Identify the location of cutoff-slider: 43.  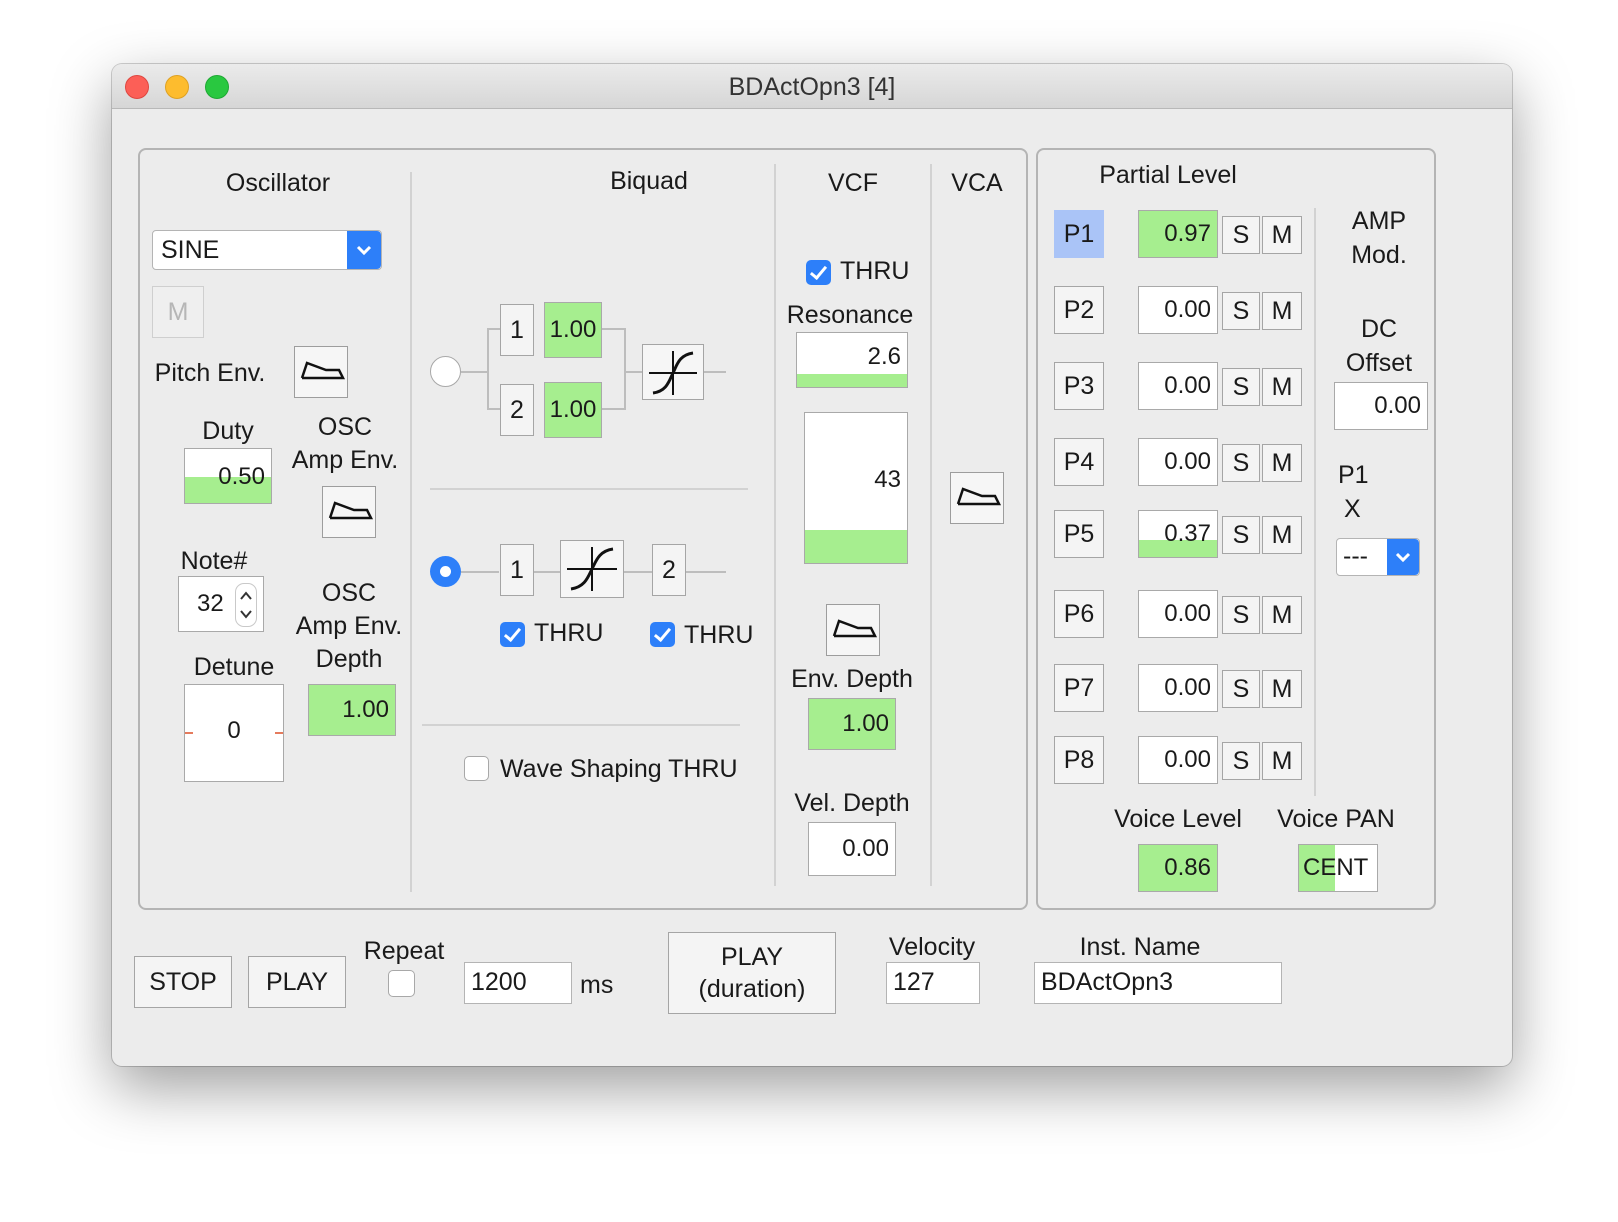
(856, 488).